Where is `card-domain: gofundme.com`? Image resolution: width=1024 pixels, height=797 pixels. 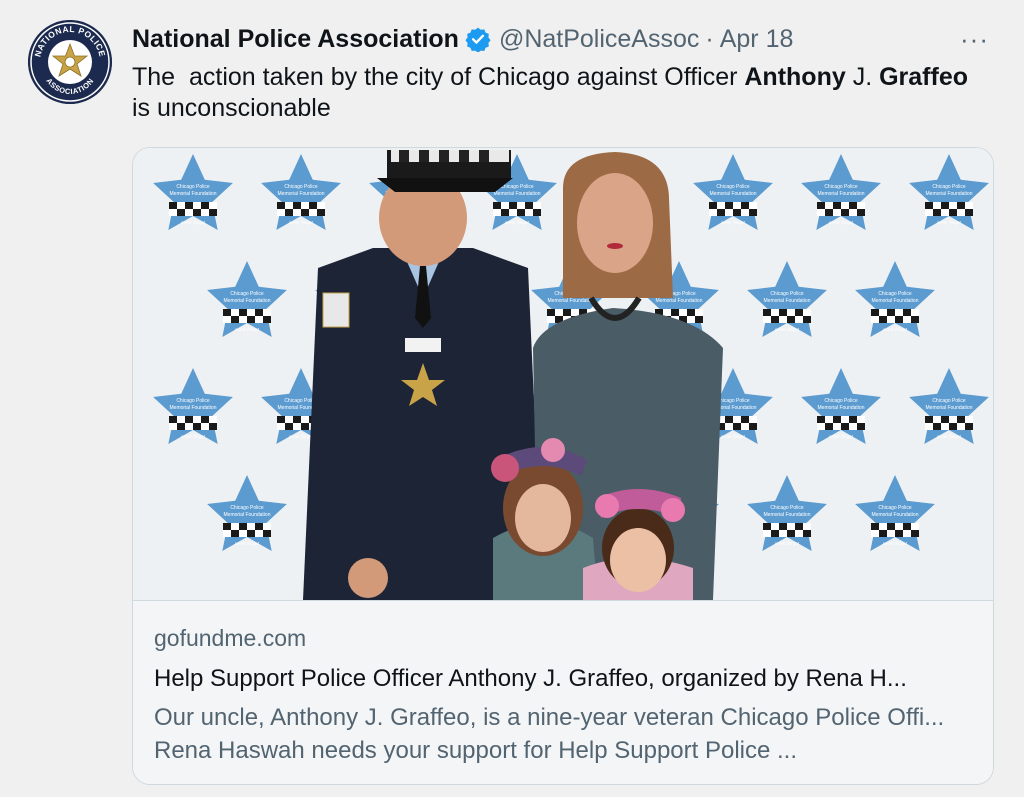
card-domain: gofundme.com is located at coordinates (230, 638).